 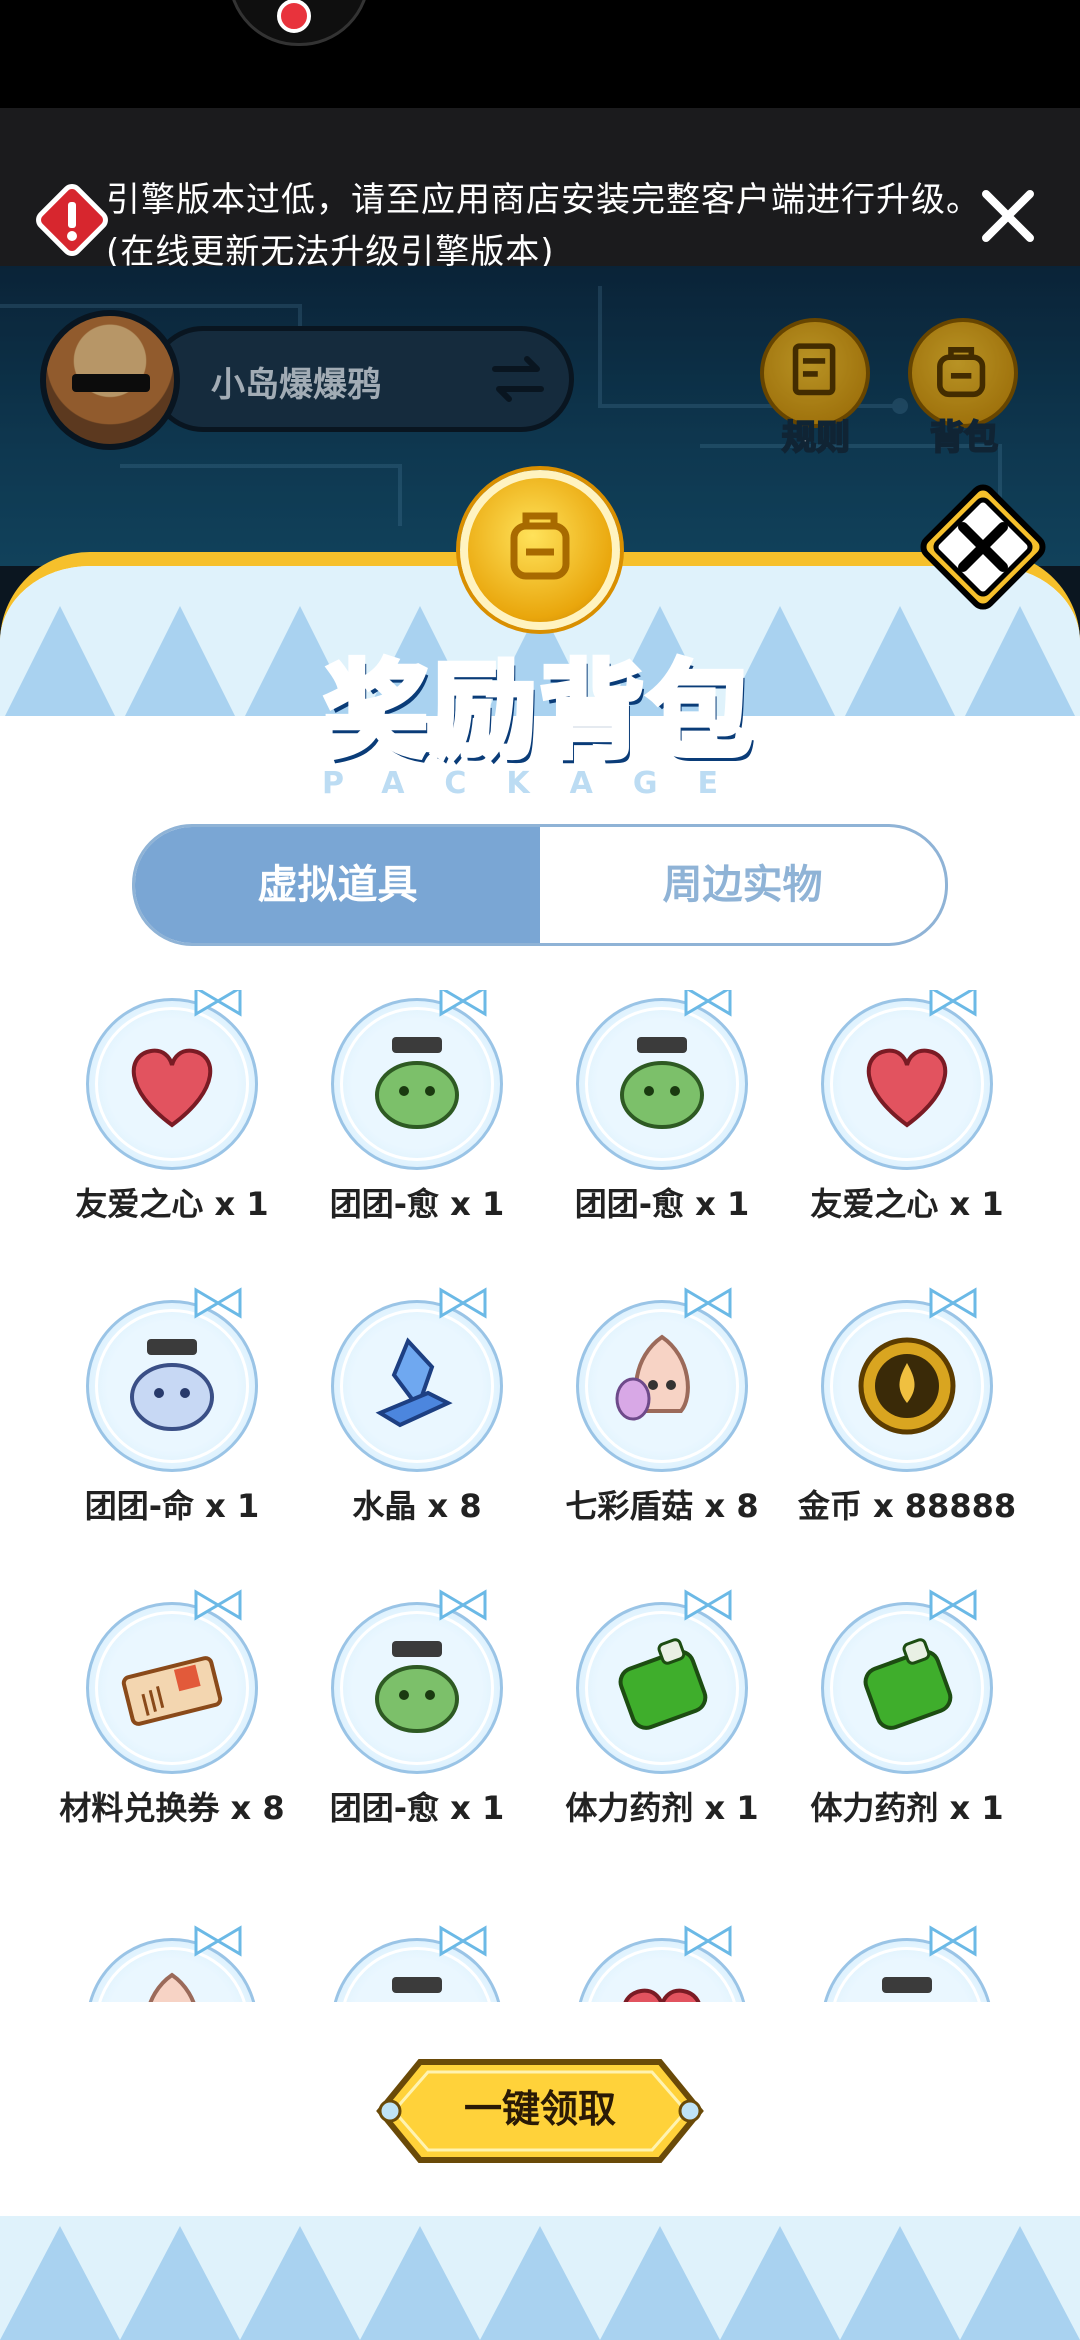 I want to click on item-label: 金币 x 88888, so click(x=907, y=1506).